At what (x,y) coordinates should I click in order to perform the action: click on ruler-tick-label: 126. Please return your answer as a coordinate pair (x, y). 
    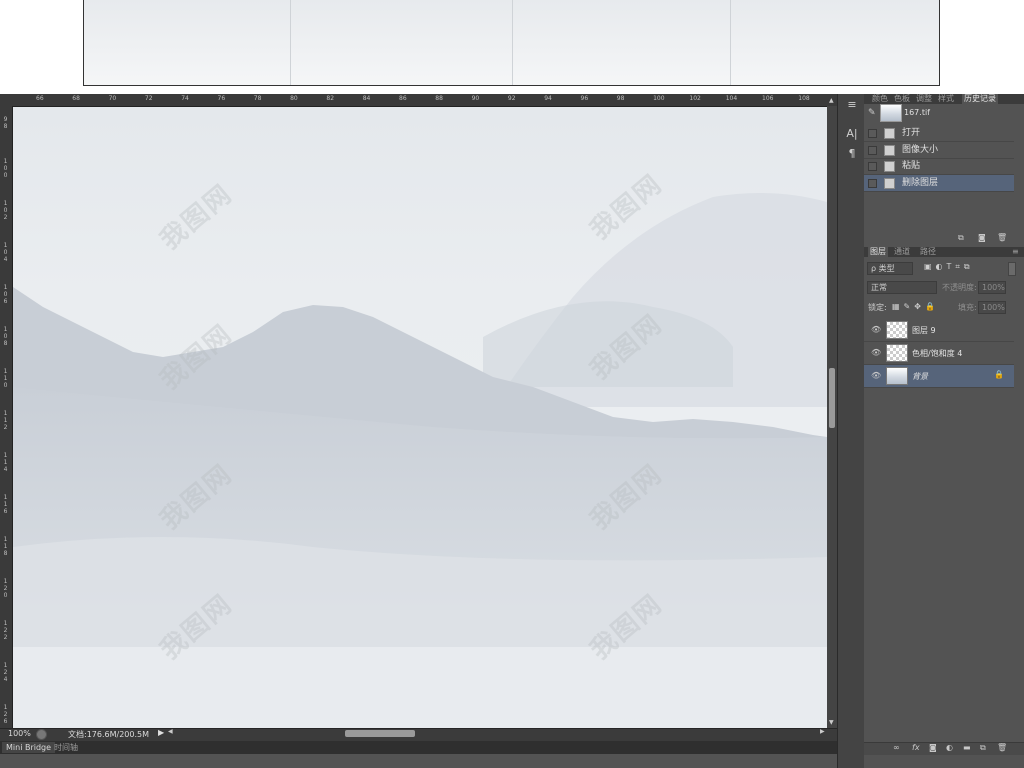
    Looking at the image, I should click on (5, 714).